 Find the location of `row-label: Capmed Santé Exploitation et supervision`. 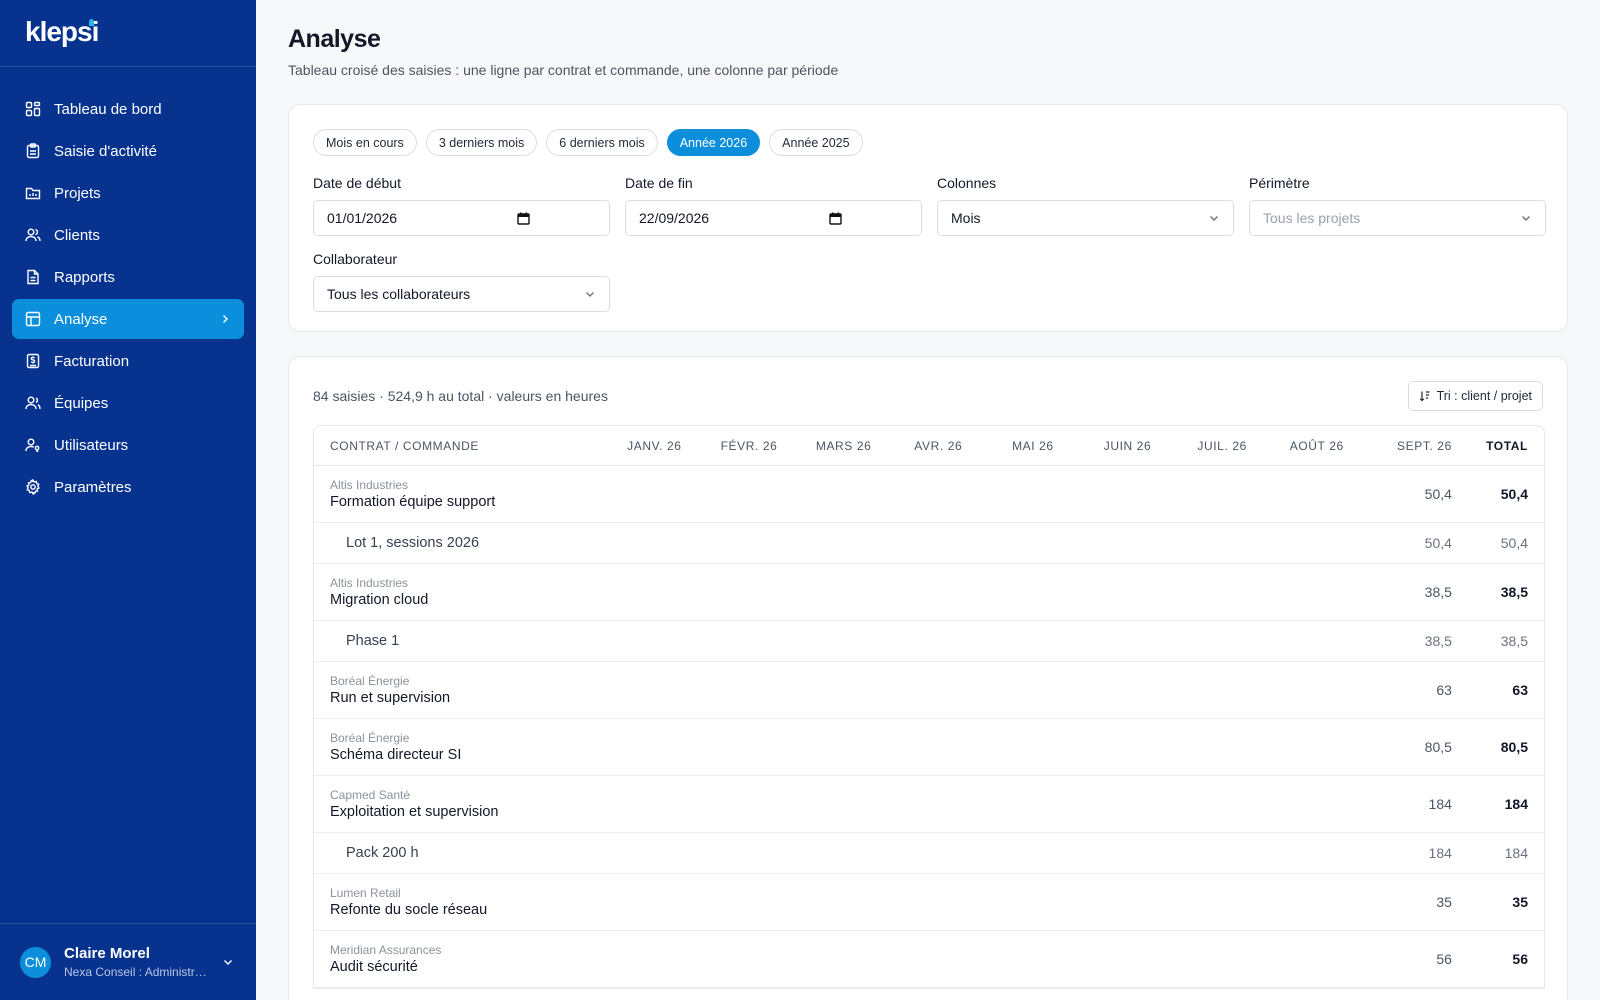

row-label: Capmed Santé Exploitation et supervision is located at coordinates (460, 804).